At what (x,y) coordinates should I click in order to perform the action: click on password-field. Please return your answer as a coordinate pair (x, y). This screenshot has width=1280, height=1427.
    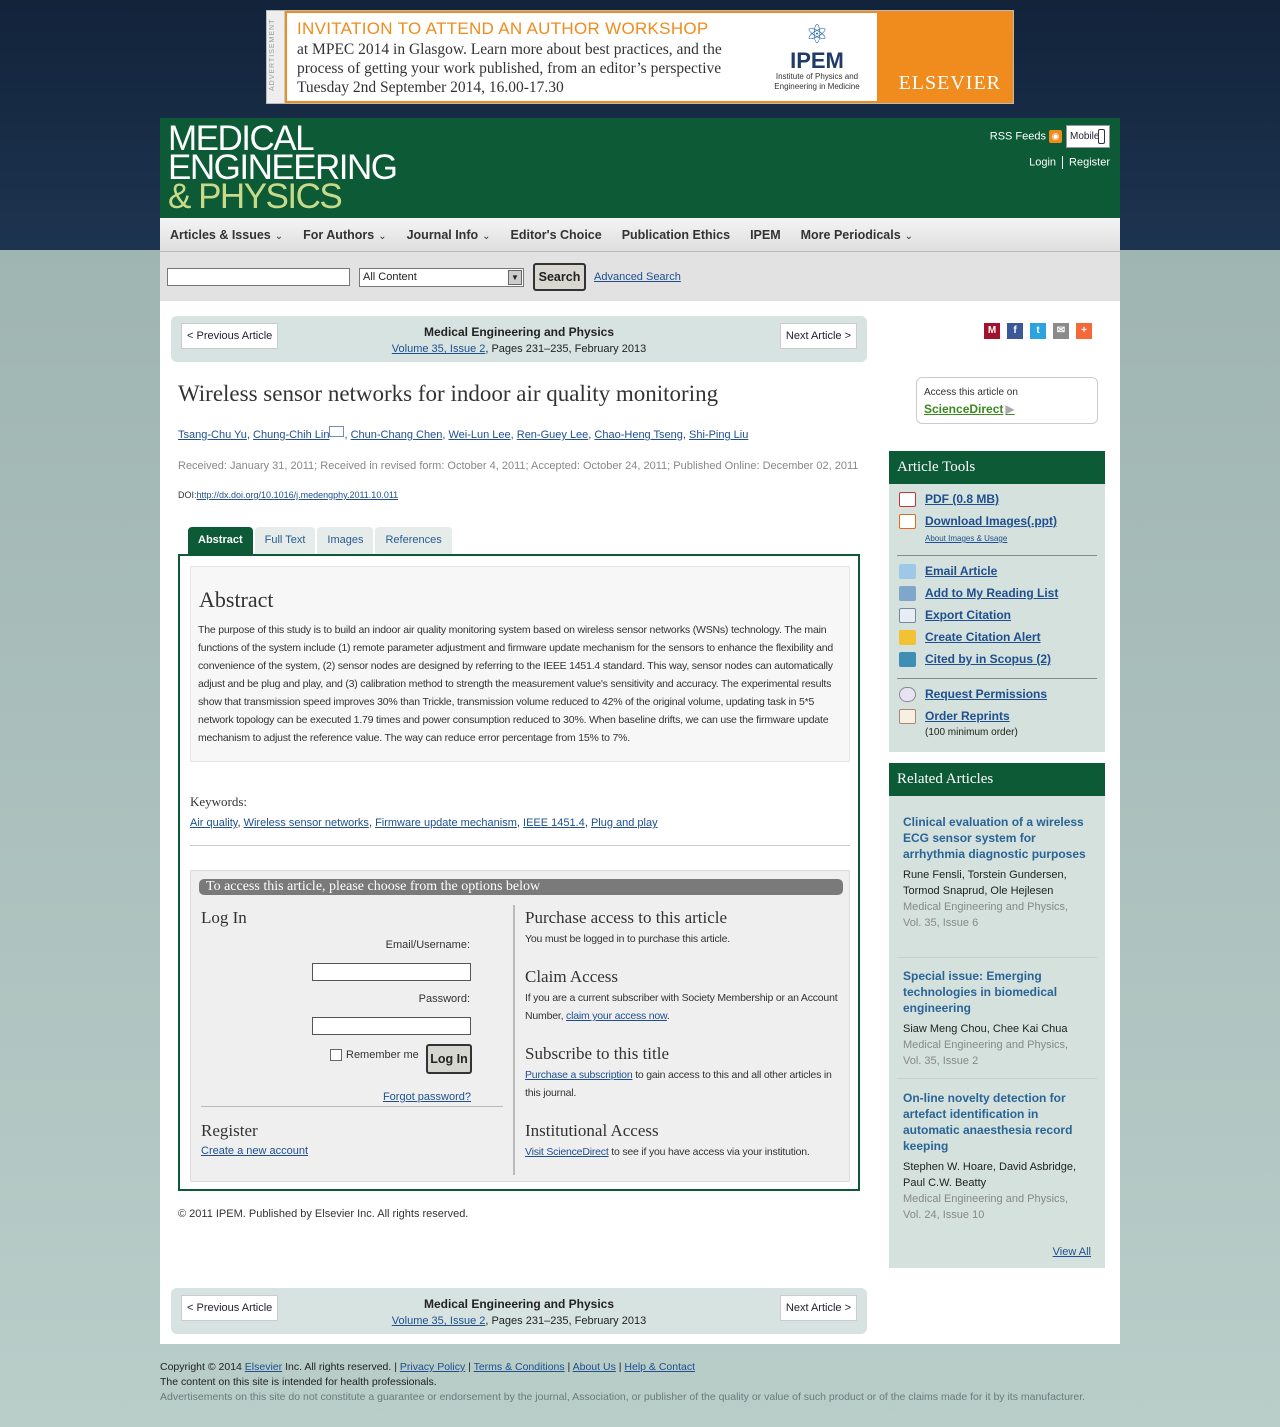
    Looking at the image, I should click on (391, 1026).